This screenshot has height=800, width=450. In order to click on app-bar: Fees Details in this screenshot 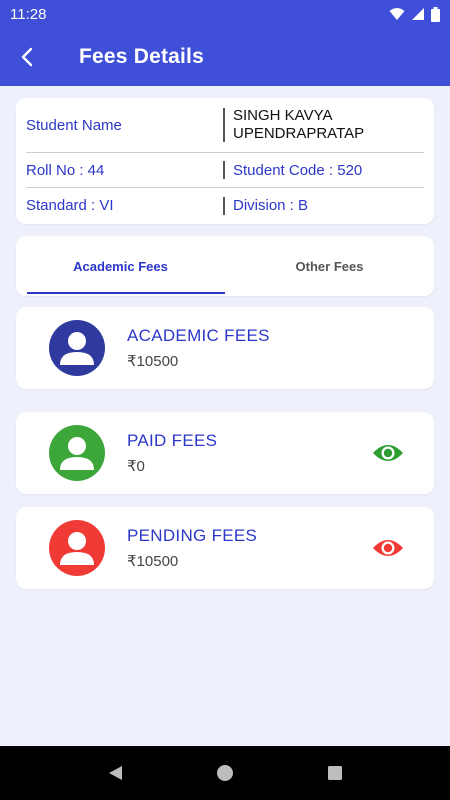, I will do `click(225, 57)`.